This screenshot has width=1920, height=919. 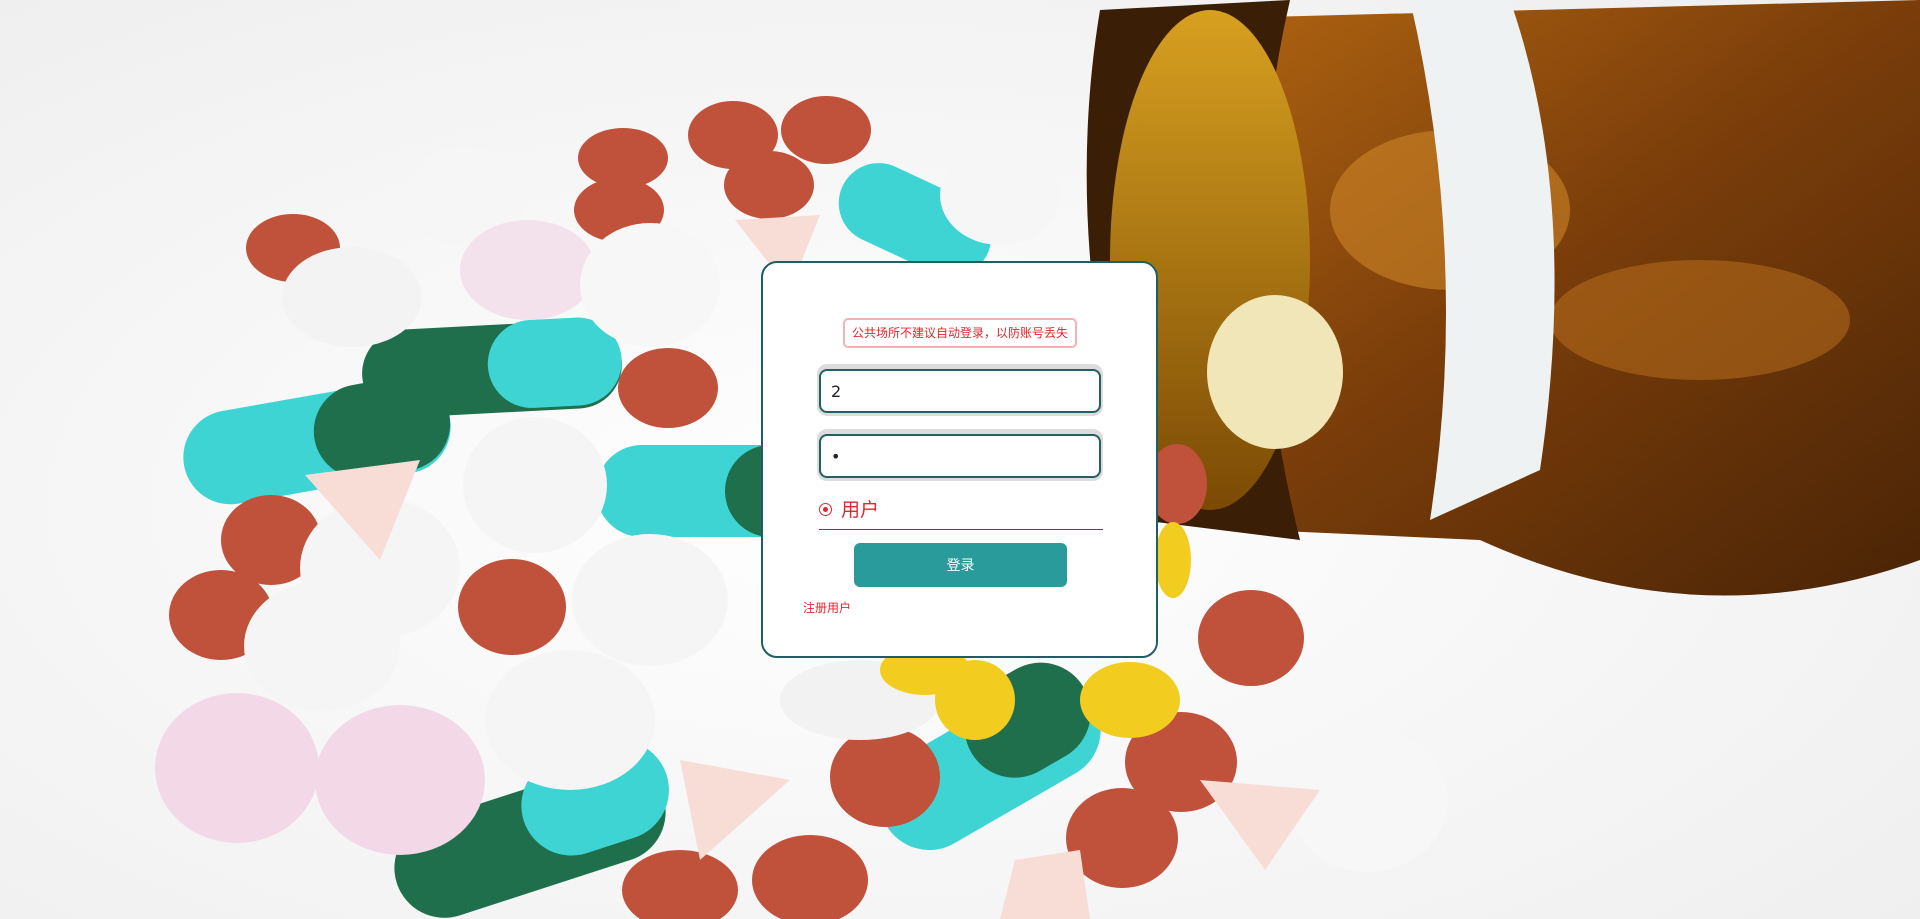 I want to click on login-card: 公共场所不建议自动登录，以防账号丢失 用户 登录 注册用户, so click(x=959, y=459).